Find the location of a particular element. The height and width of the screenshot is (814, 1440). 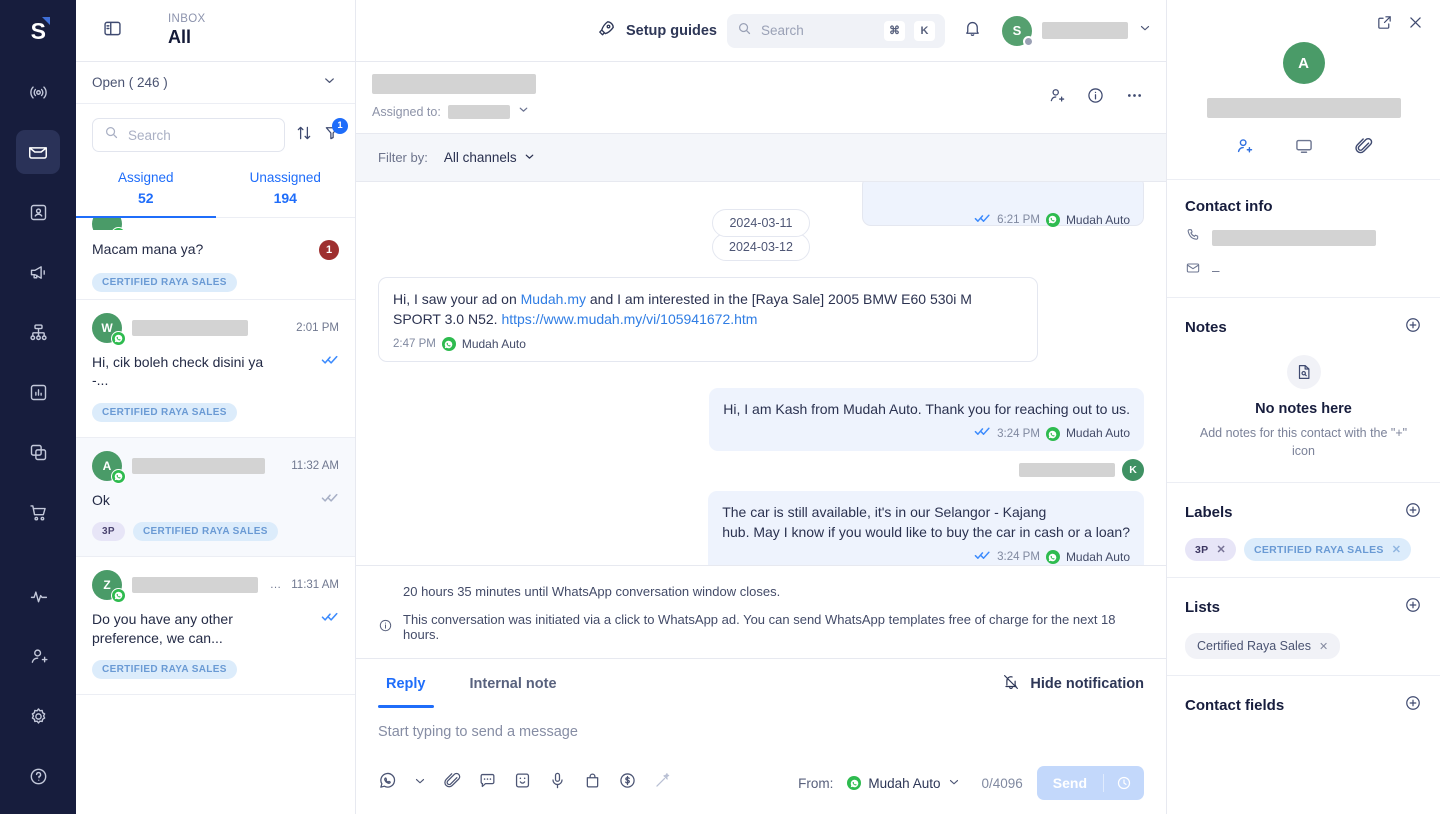

nav-broadcasts is located at coordinates (38, 92).